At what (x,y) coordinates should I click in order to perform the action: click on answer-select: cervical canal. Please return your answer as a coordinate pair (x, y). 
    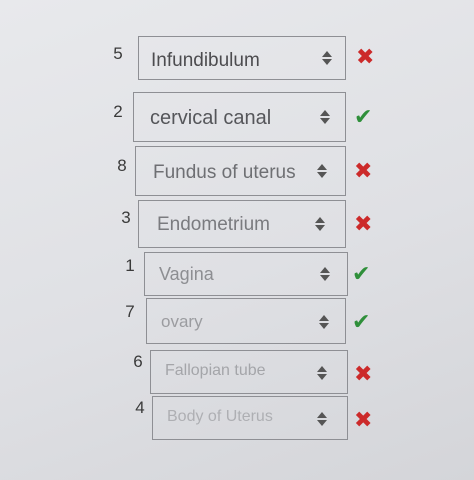
    Looking at the image, I should click on (239, 117).